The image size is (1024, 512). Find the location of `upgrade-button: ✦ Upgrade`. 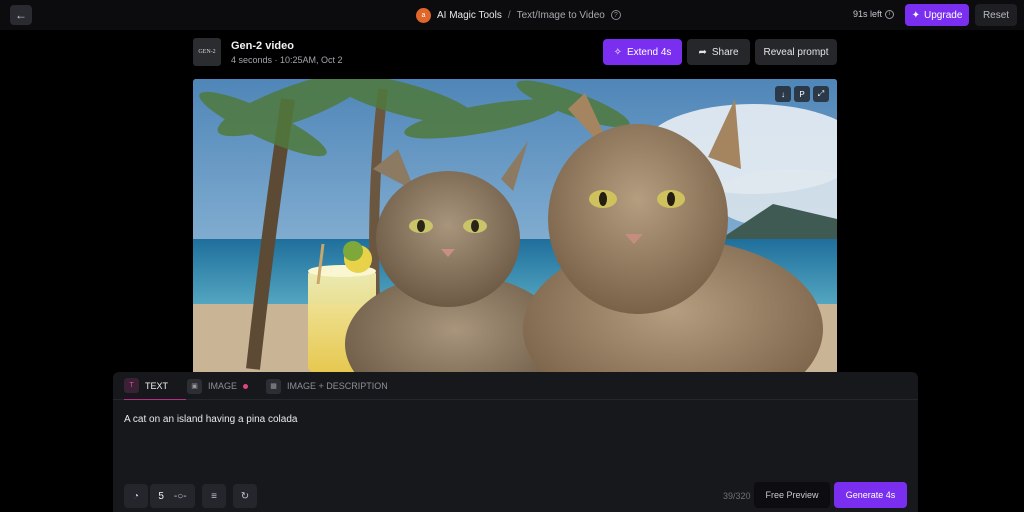

upgrade-button: ✦ Upgrade is located at coordinates (937, 15).